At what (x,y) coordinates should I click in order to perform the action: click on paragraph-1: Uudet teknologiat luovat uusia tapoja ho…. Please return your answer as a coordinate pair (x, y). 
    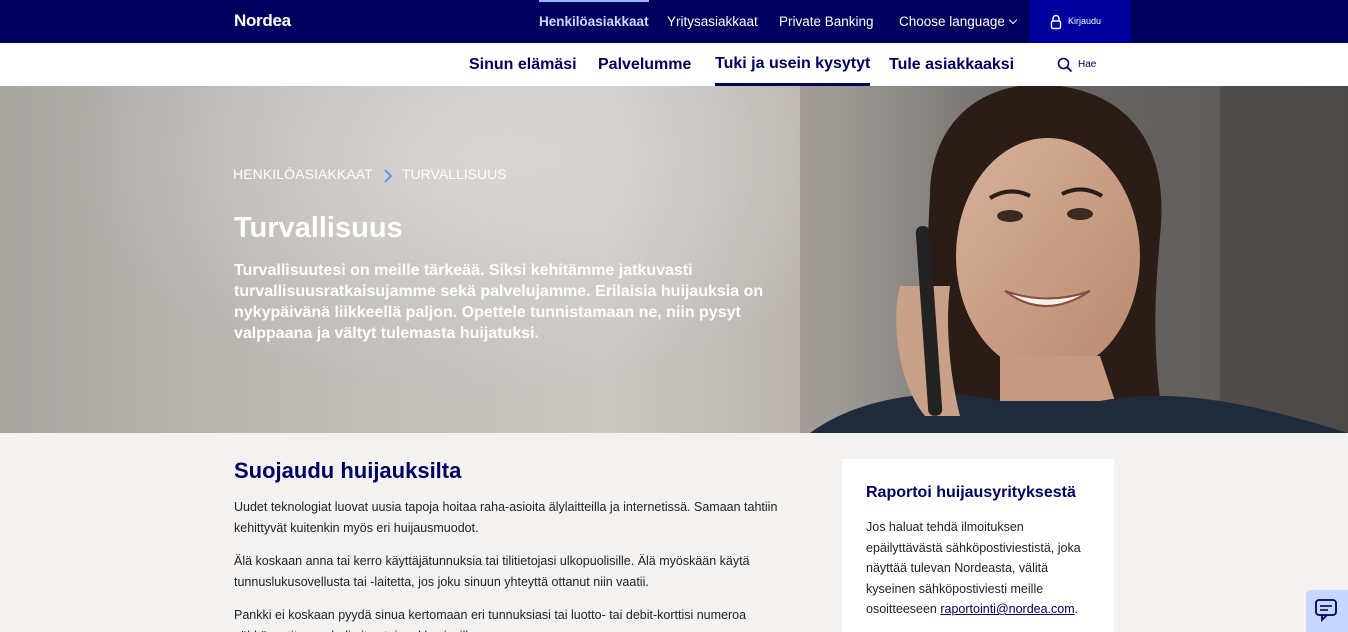
    Looking at the image, I should click on (506, 517).